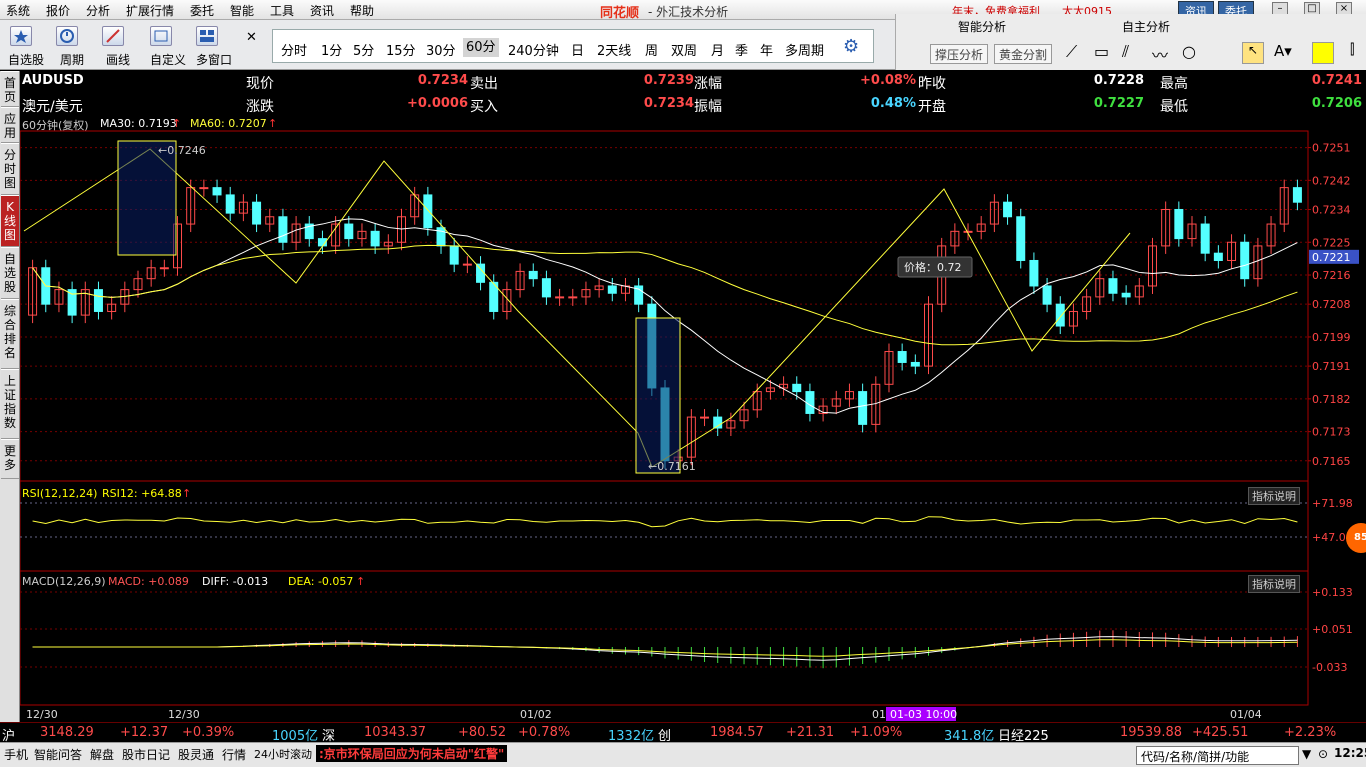  I want to click on clock-icon: ⊙, so click(1323, 754).